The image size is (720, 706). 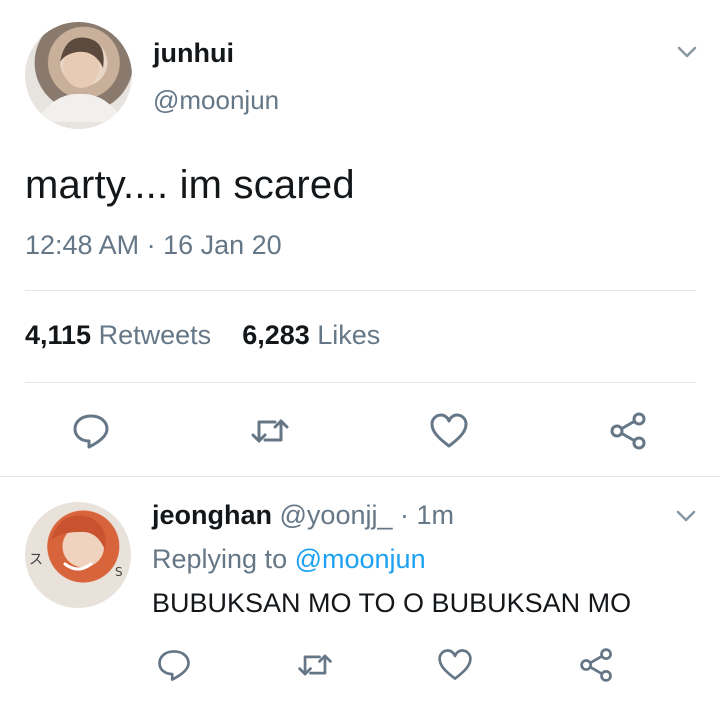 What do you see at coordinates (190, 185) in the screenshot?
I see `tweet-text: marty.... im scared` at bounding box center [190, 185].